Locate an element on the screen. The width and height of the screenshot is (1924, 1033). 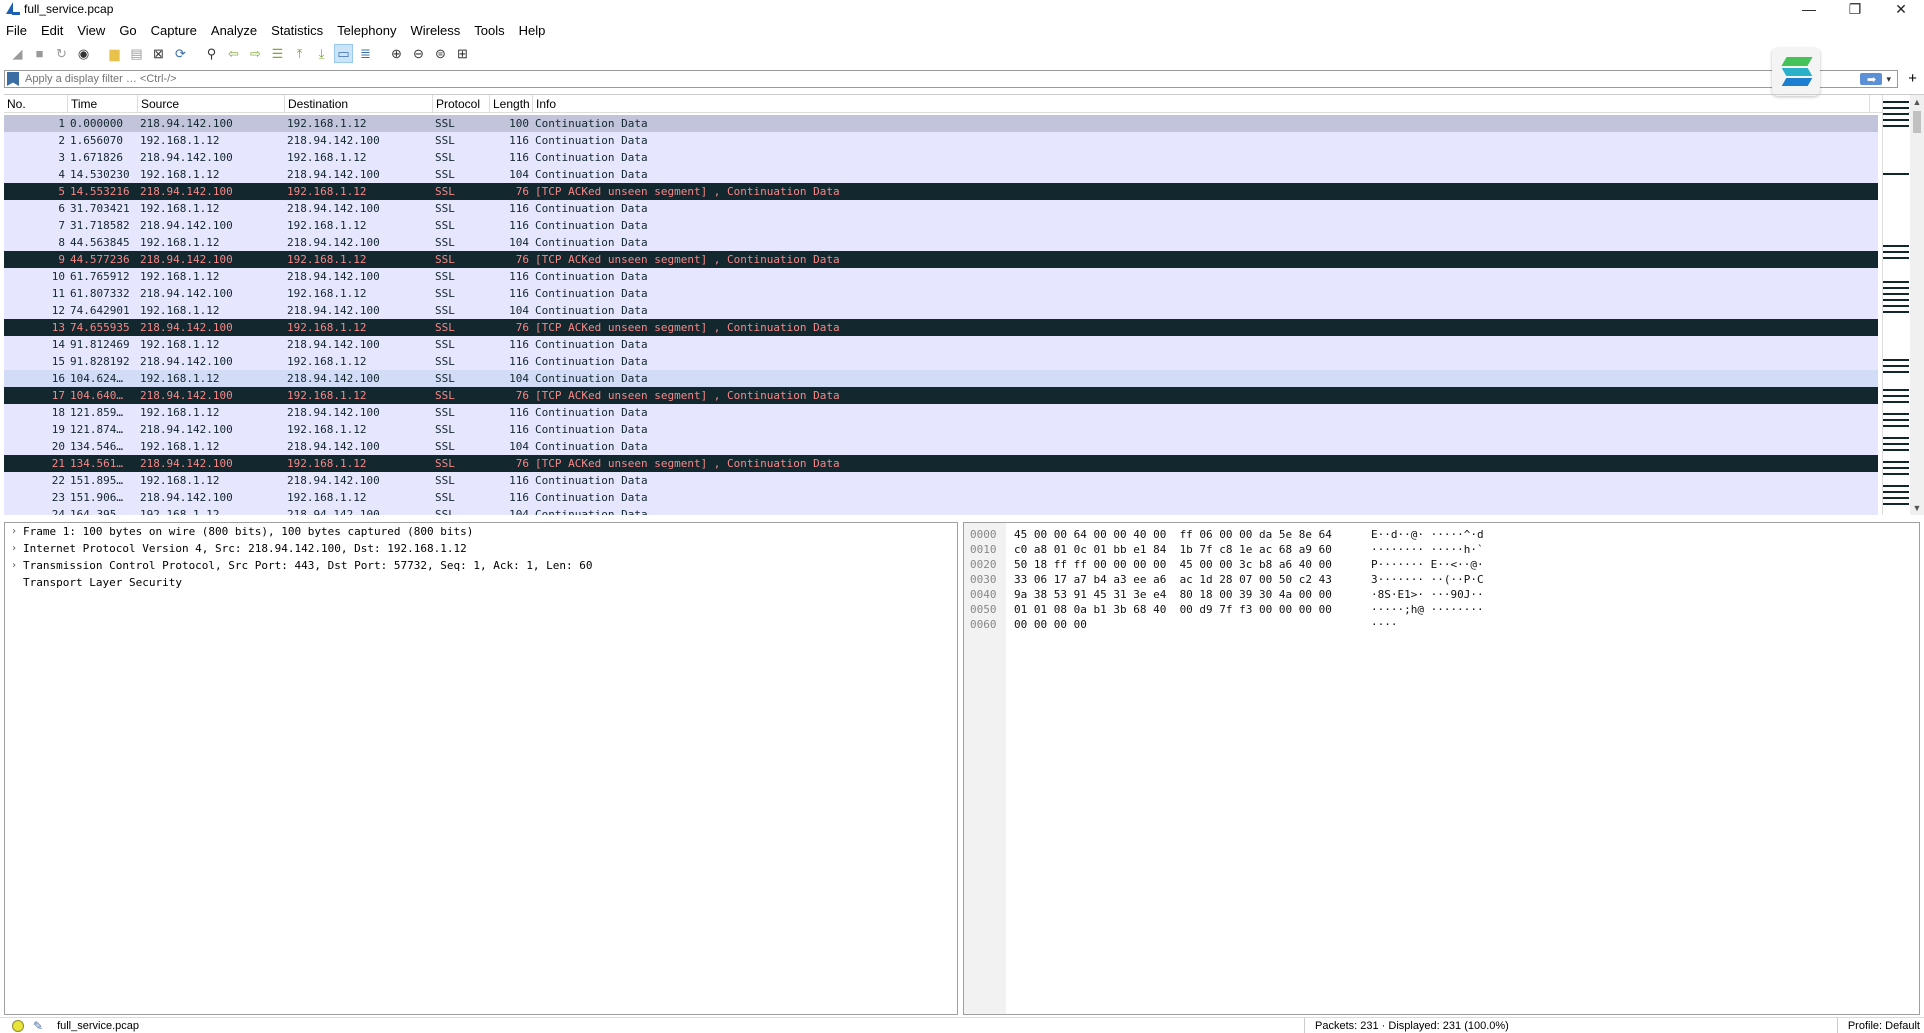
expert-info-led-icon is located at coordinates (18, 1026).